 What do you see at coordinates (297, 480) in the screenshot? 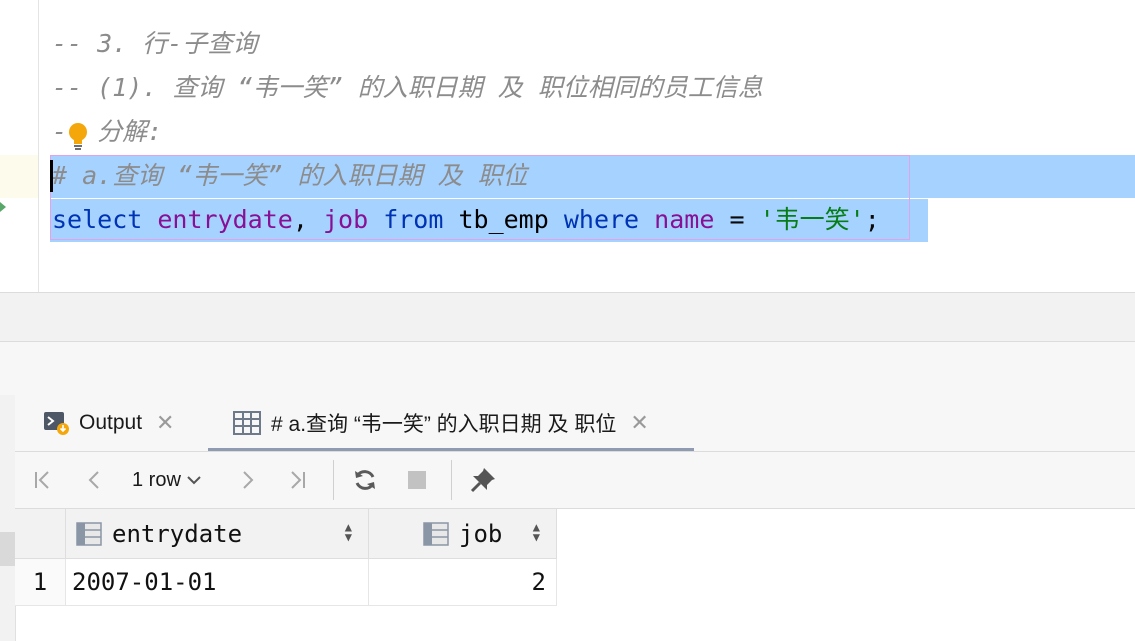
I see `last-page-icon` at bounding box center [297, 480].